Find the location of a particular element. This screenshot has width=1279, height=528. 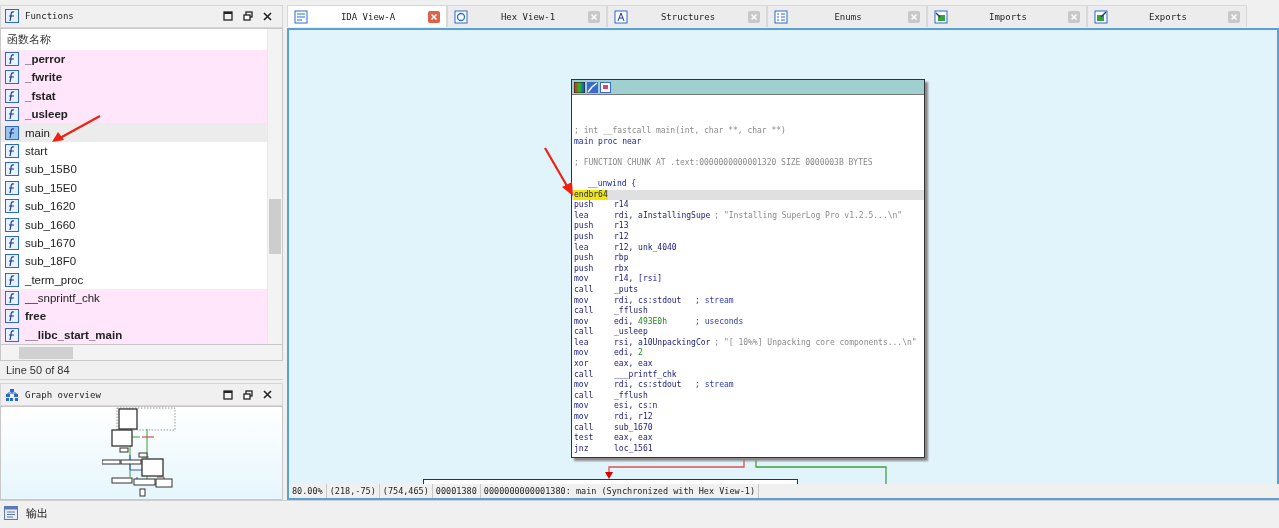

mnemonic: jnz is located at coordinates (582, 449).